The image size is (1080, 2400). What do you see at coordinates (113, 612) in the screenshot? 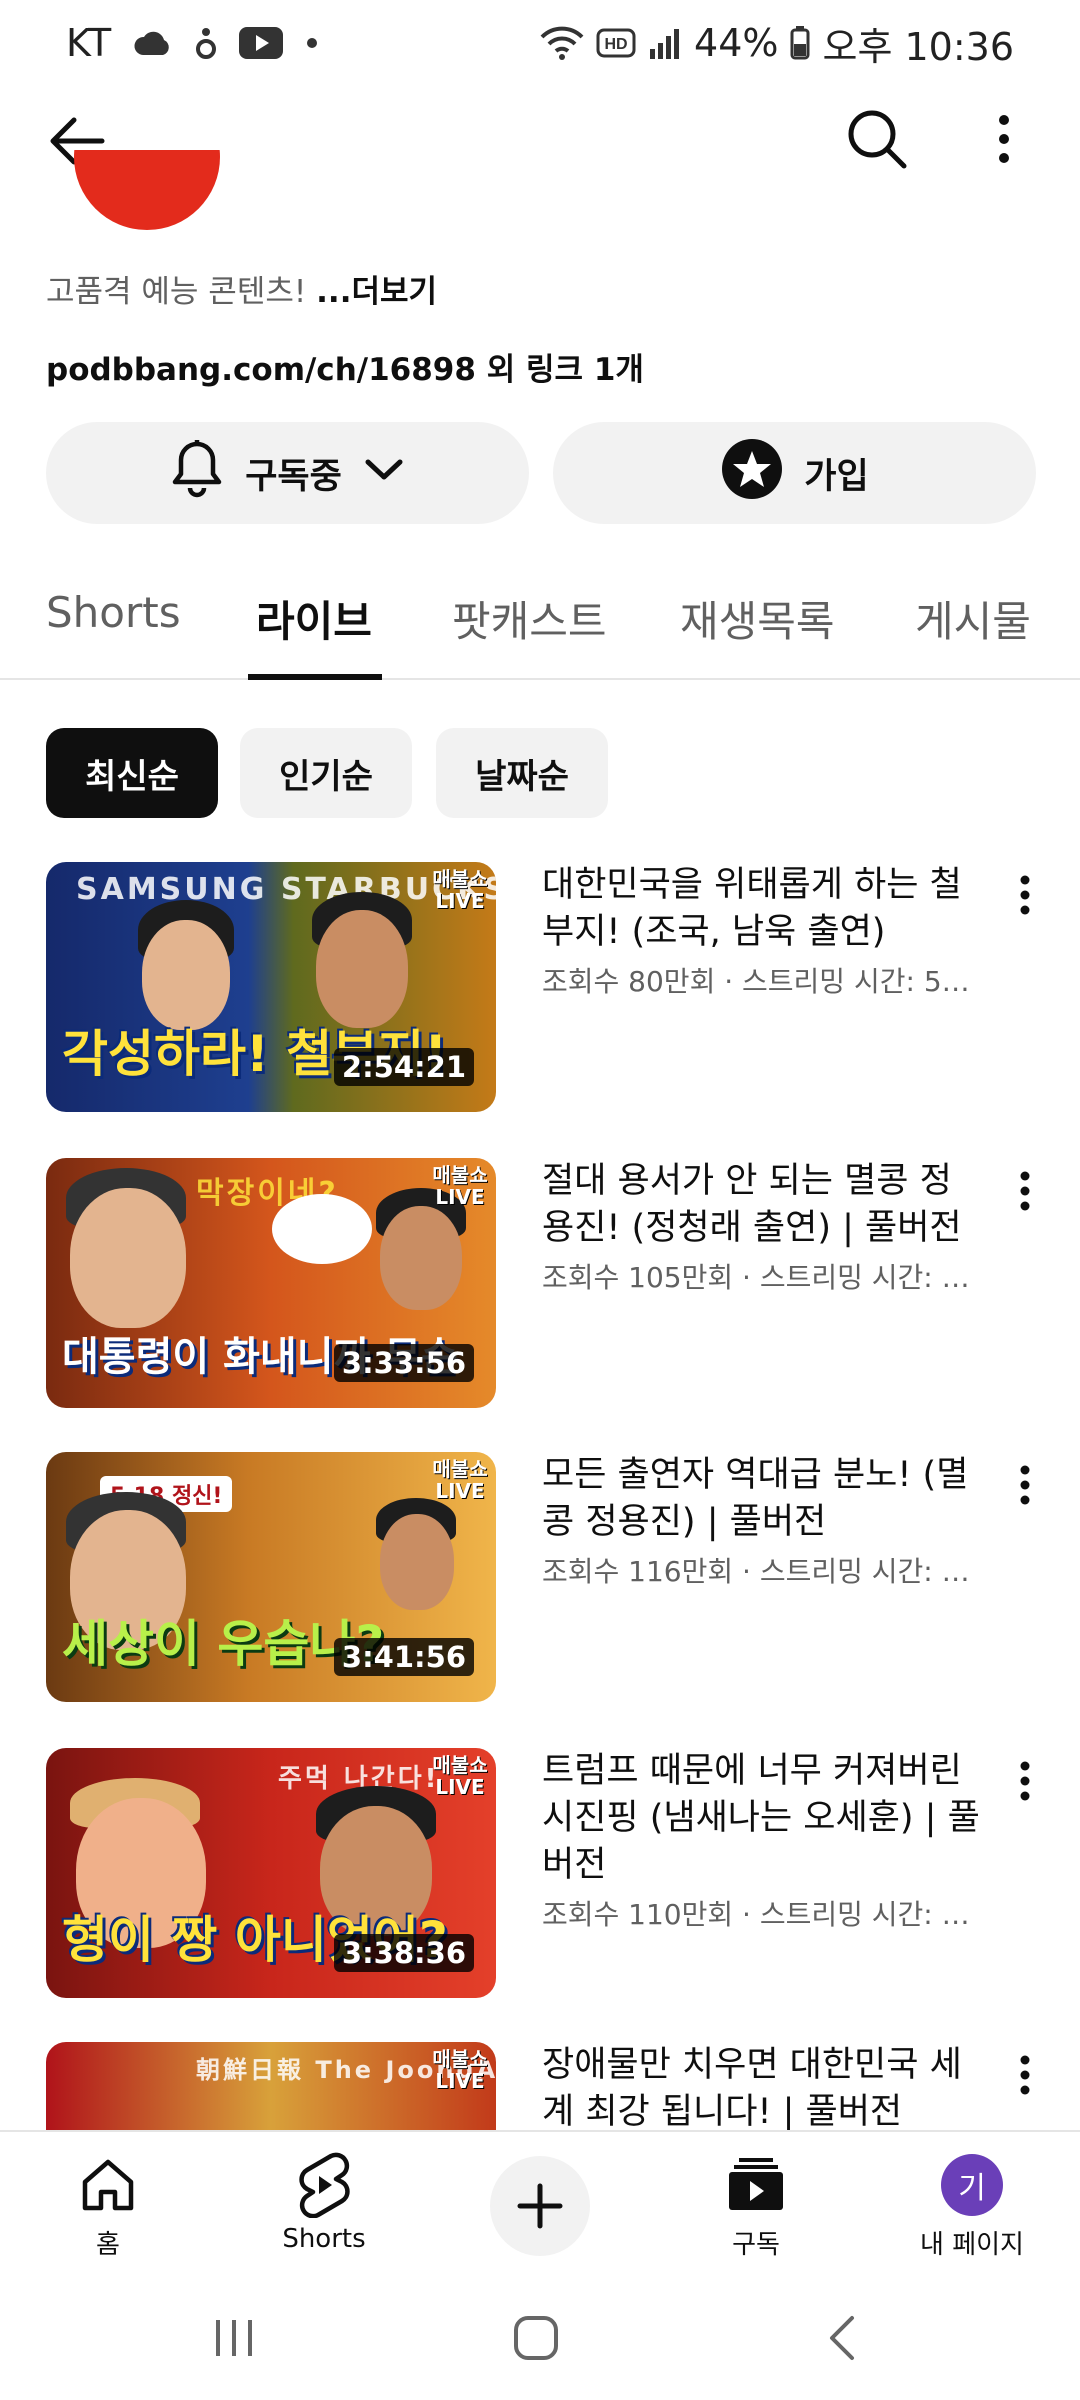
I see `tab-shorts: Shorts` at bounding box center [113, 612].